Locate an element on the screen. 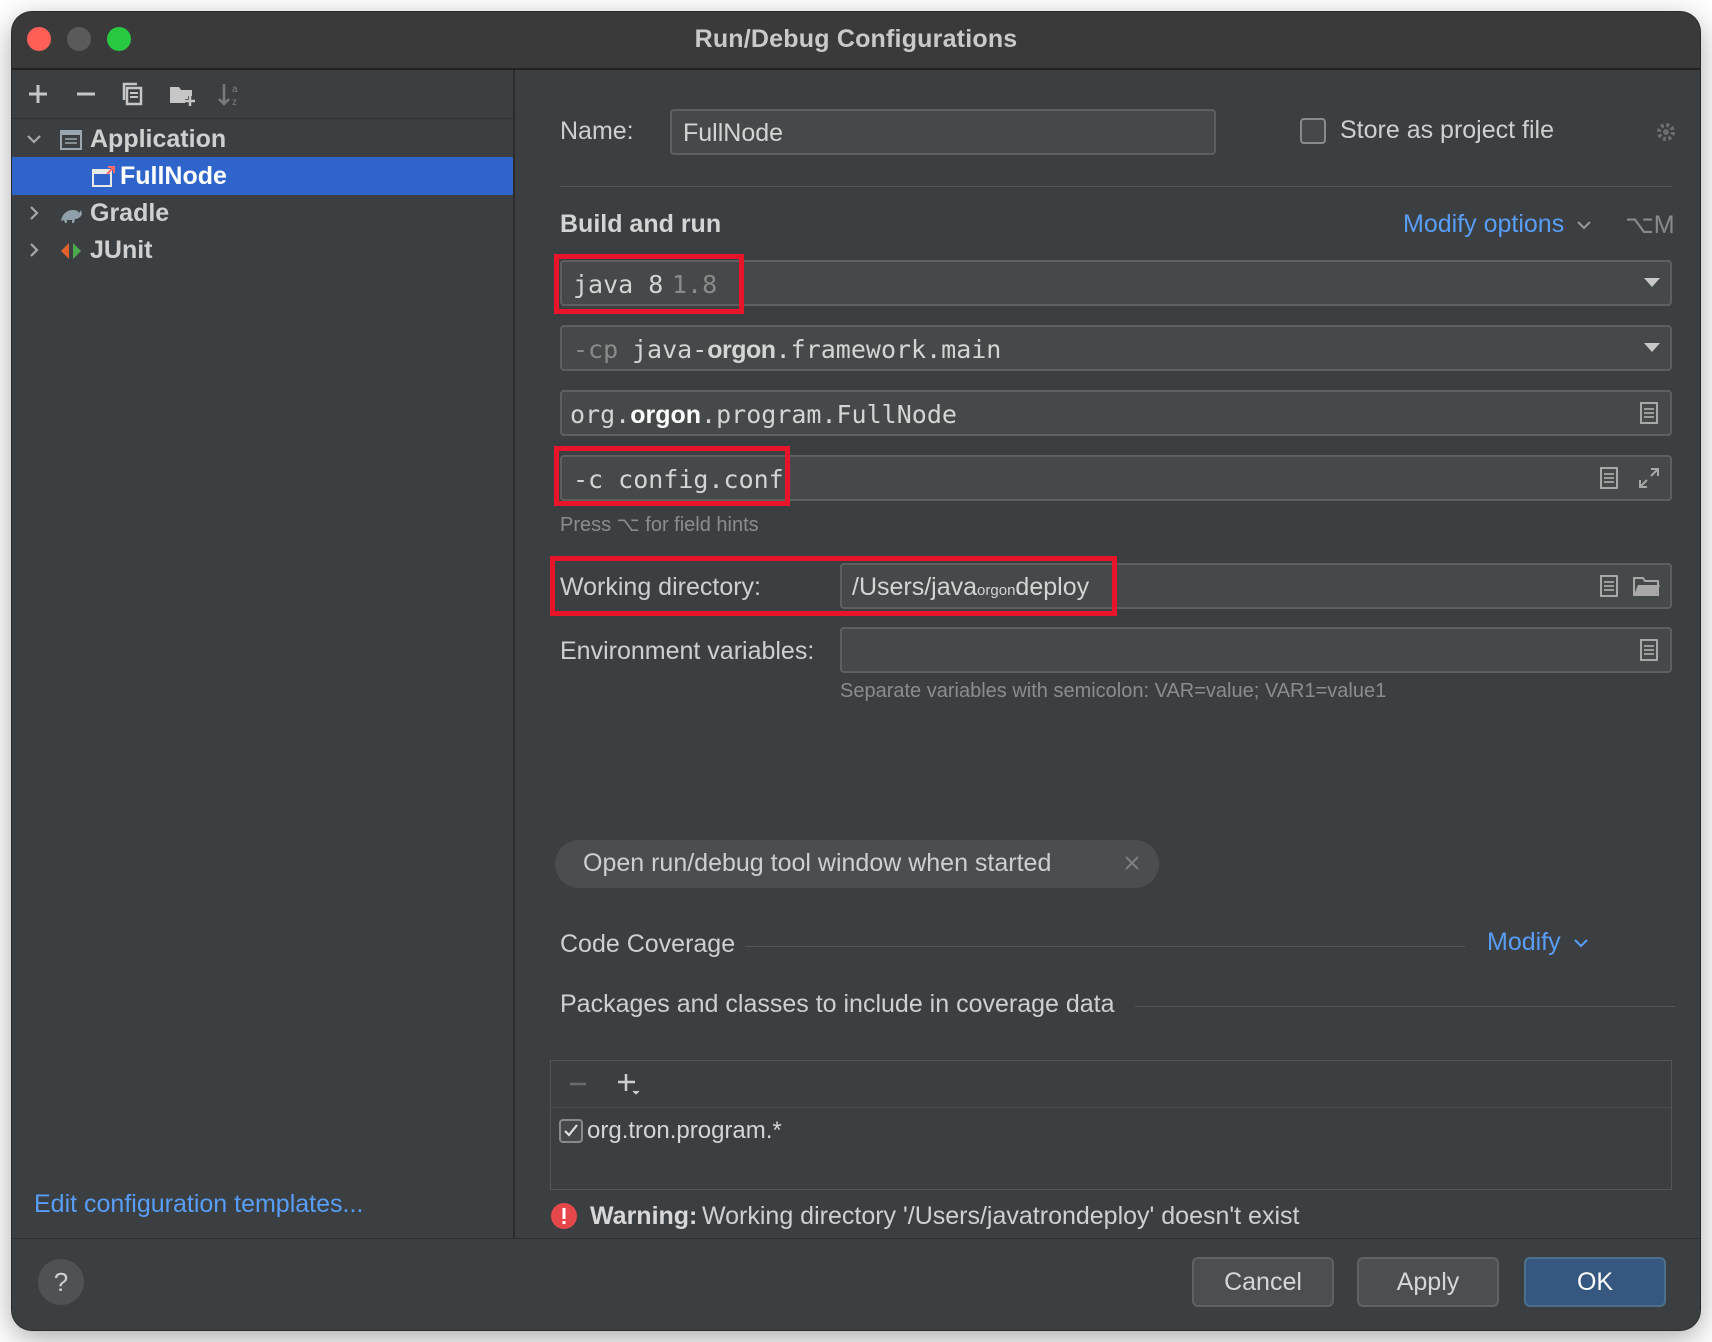 The image size is (1712, 1342). main-class-suffix: .program.FullNode is located at coordinates (829, 414).